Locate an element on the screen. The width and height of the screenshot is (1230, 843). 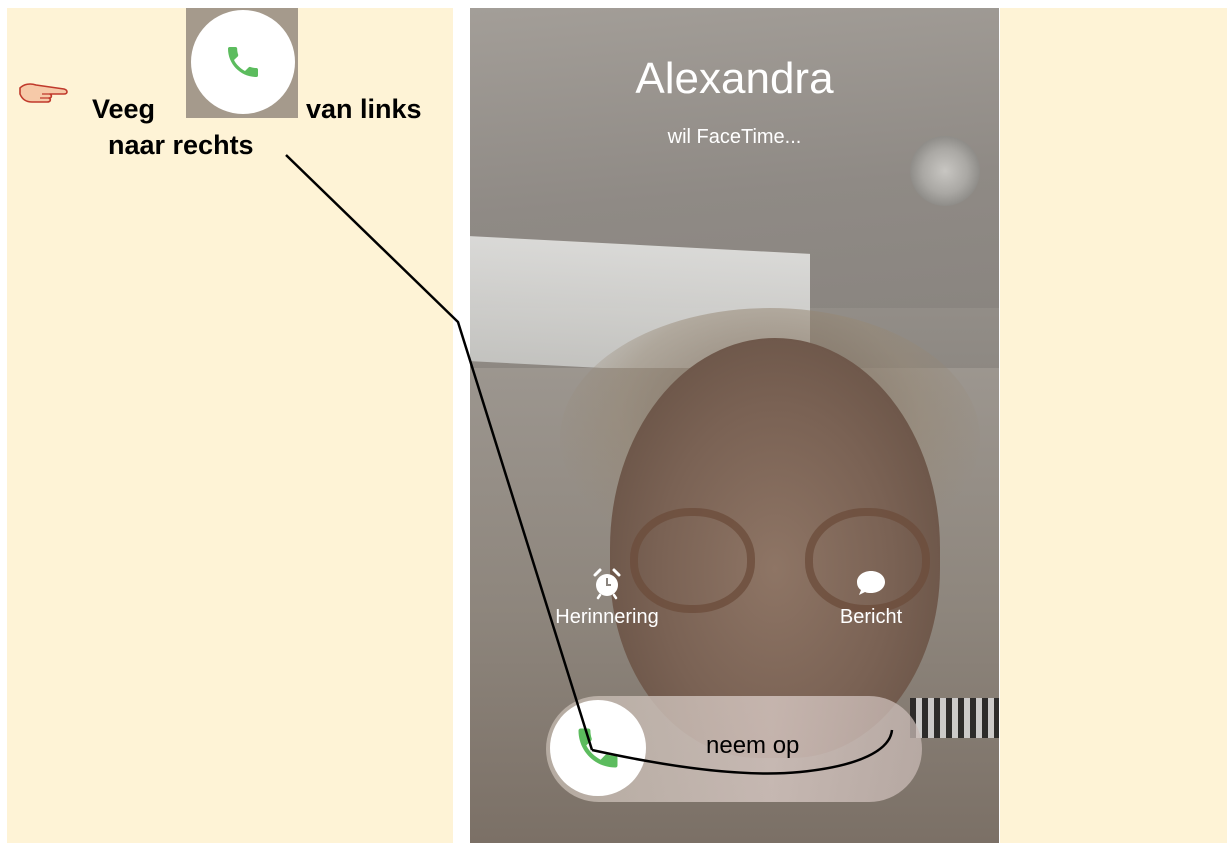
message-button: Bericht is located at coordinates (871, 597).